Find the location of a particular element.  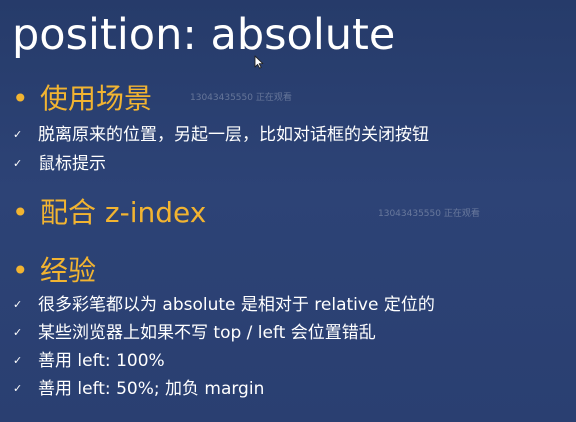

section-heading-experience: • 经验 is located at coordinates (54, 271).